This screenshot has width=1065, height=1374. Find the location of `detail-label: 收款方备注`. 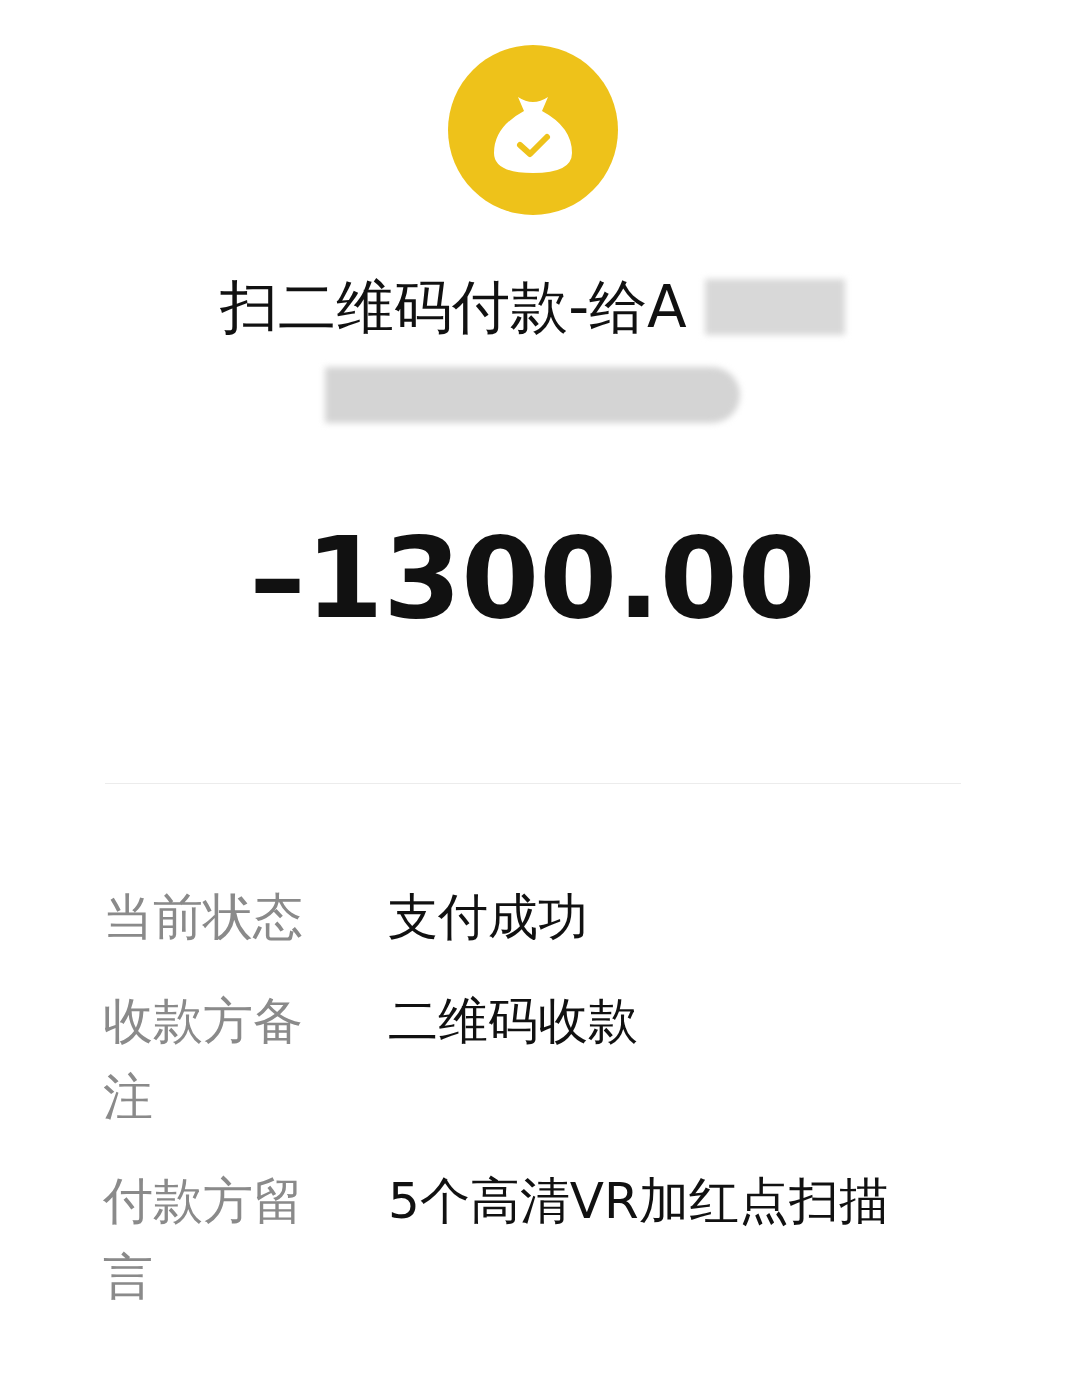

detail-label: 收款方备注 is located at coordinates (203, 1059).